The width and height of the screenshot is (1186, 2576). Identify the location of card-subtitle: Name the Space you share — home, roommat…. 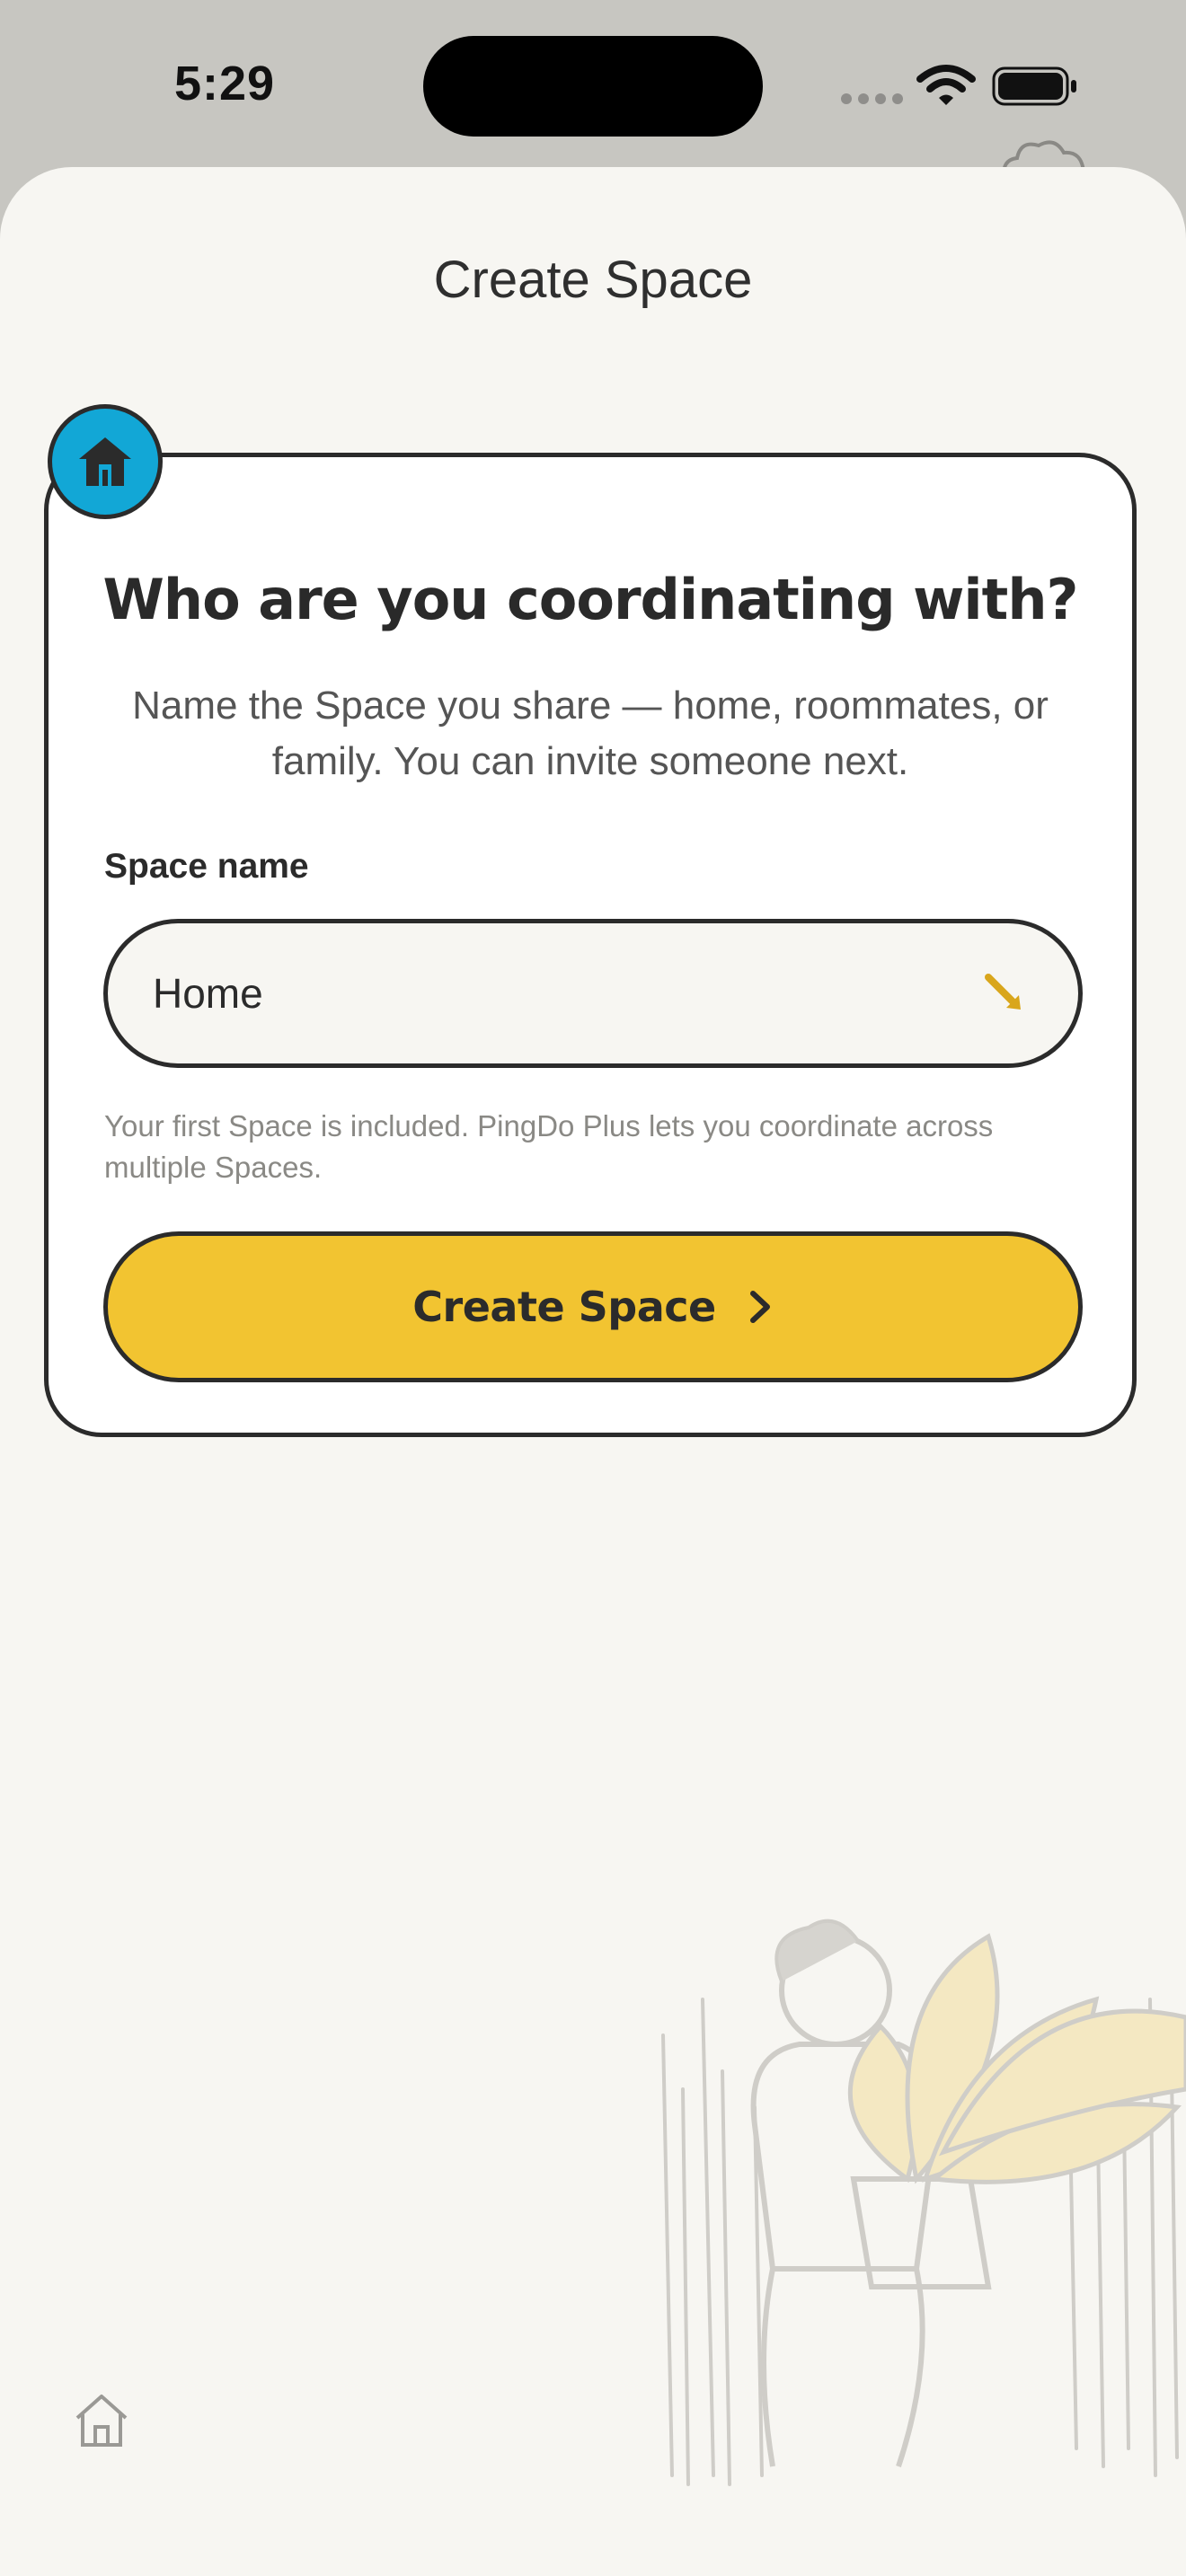
(590, 733).